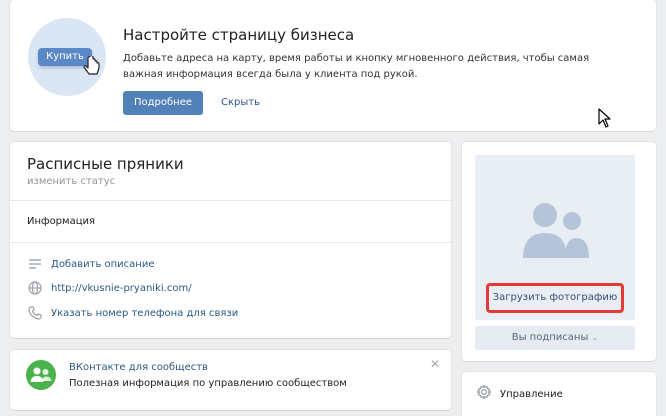 This screenshot has height=416, width=666. What do you see at coordinates (138, 367) in the screenshot?
I see `community-tips-title: ВКонтакте для сообществ` at bounding box center [138, 367].